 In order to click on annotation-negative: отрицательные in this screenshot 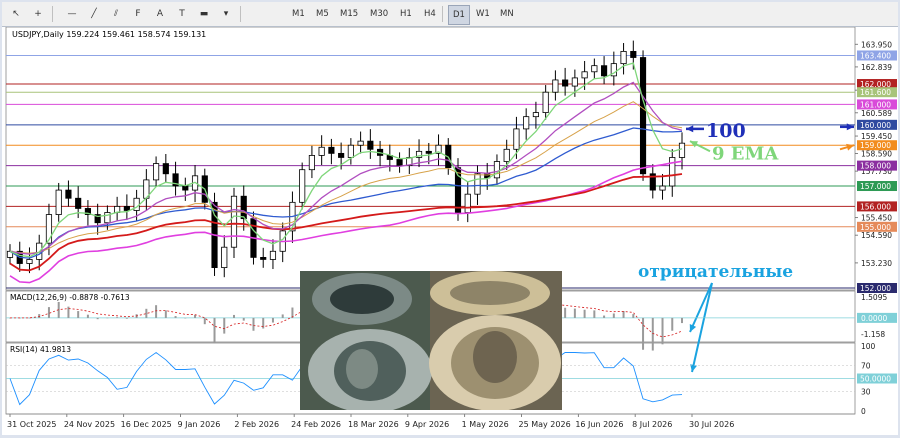, I will do `click(715, 272)`.